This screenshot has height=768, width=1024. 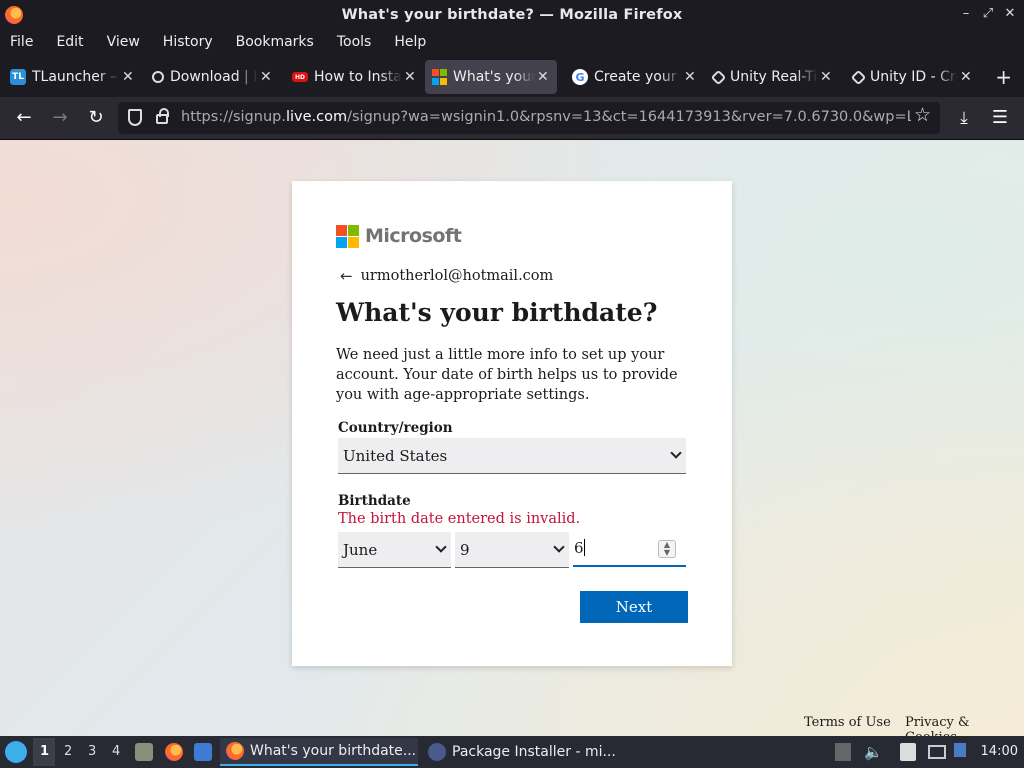 I want to click on menu-bookmarks: Bookmarks, so click(x=275, y=42).